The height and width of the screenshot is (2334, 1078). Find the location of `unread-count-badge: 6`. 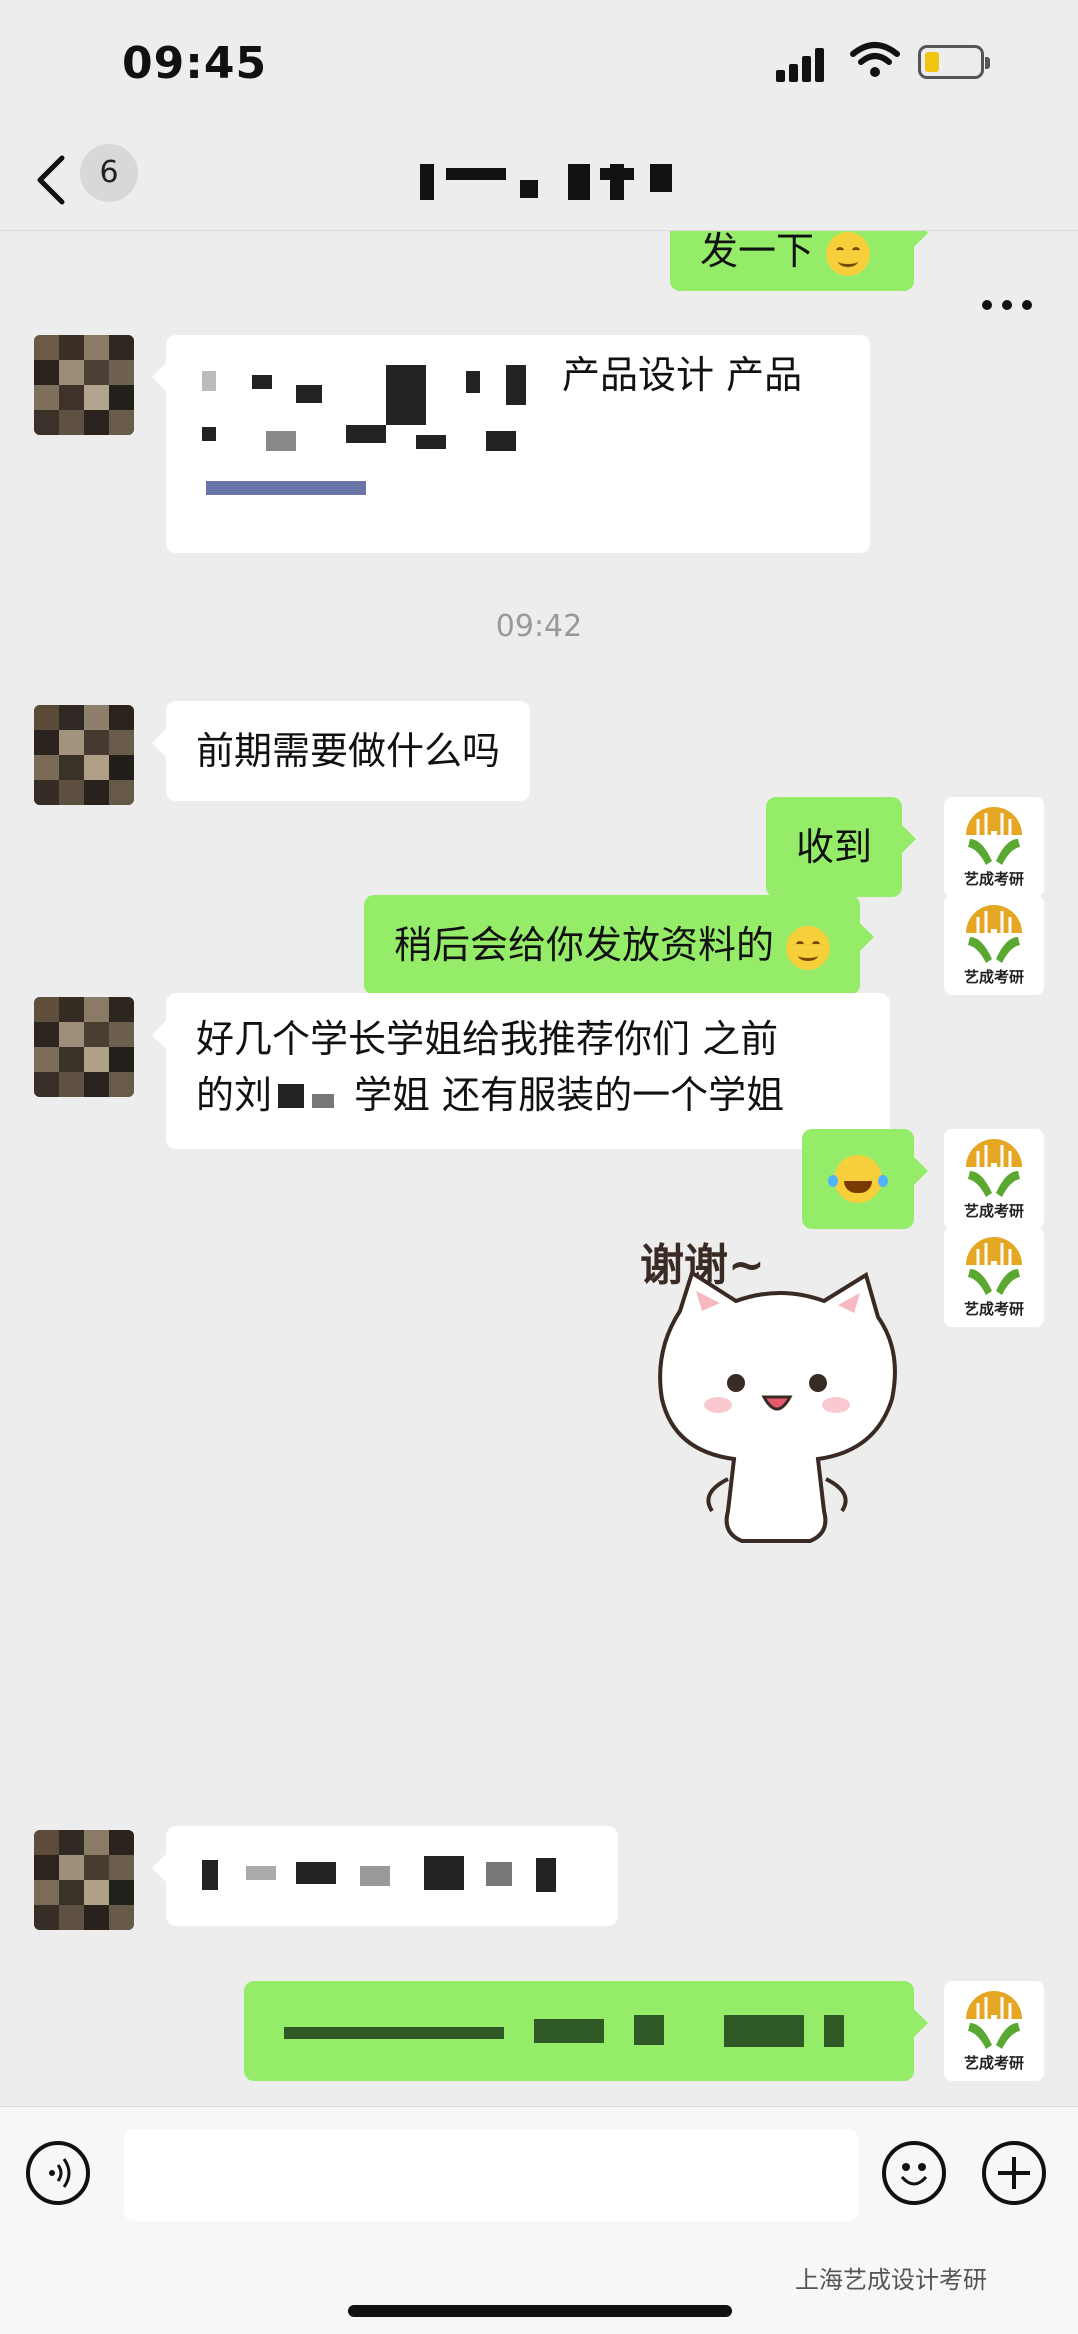

unread-count-badge: 6 is located at coordinates (109, 173).